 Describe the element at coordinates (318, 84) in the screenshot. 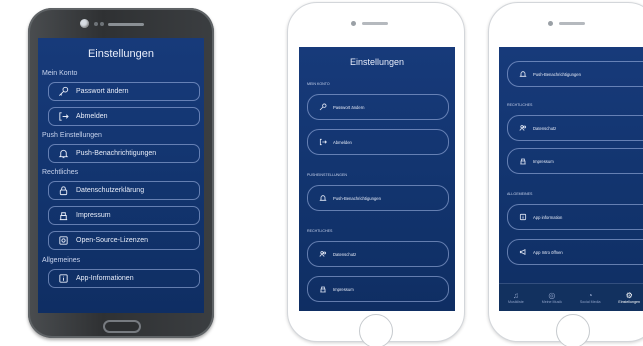

I see `section-header-mein-konto: MEIN KONTO` at that location.